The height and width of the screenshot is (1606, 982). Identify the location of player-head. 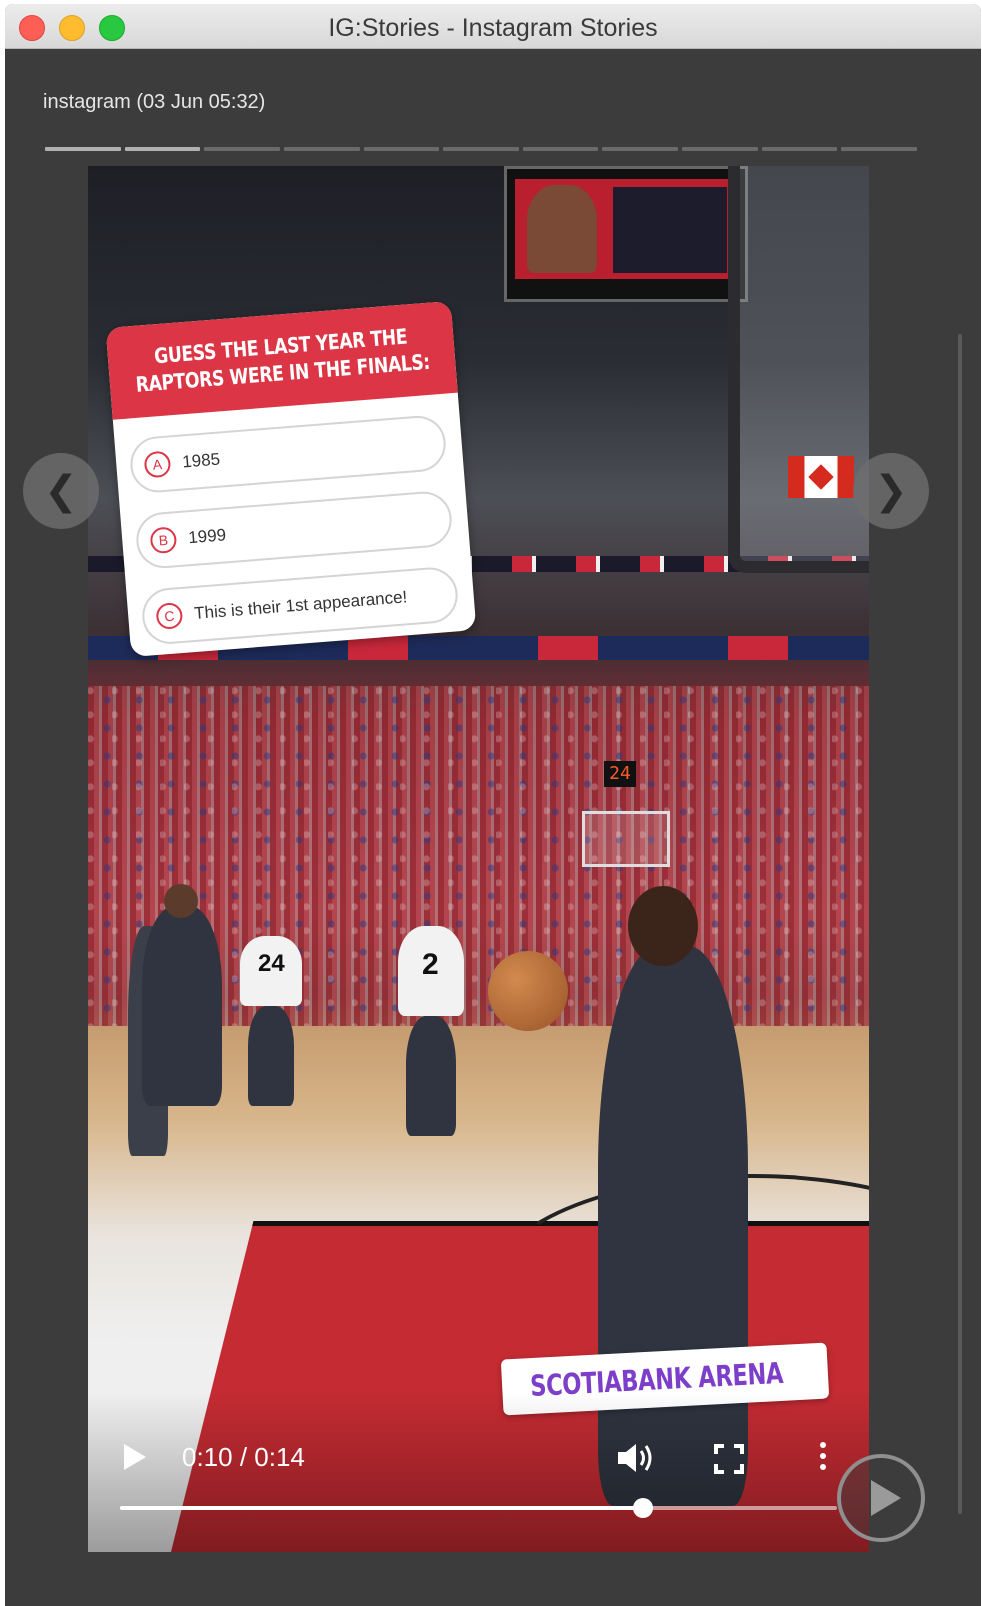
(181, 901).